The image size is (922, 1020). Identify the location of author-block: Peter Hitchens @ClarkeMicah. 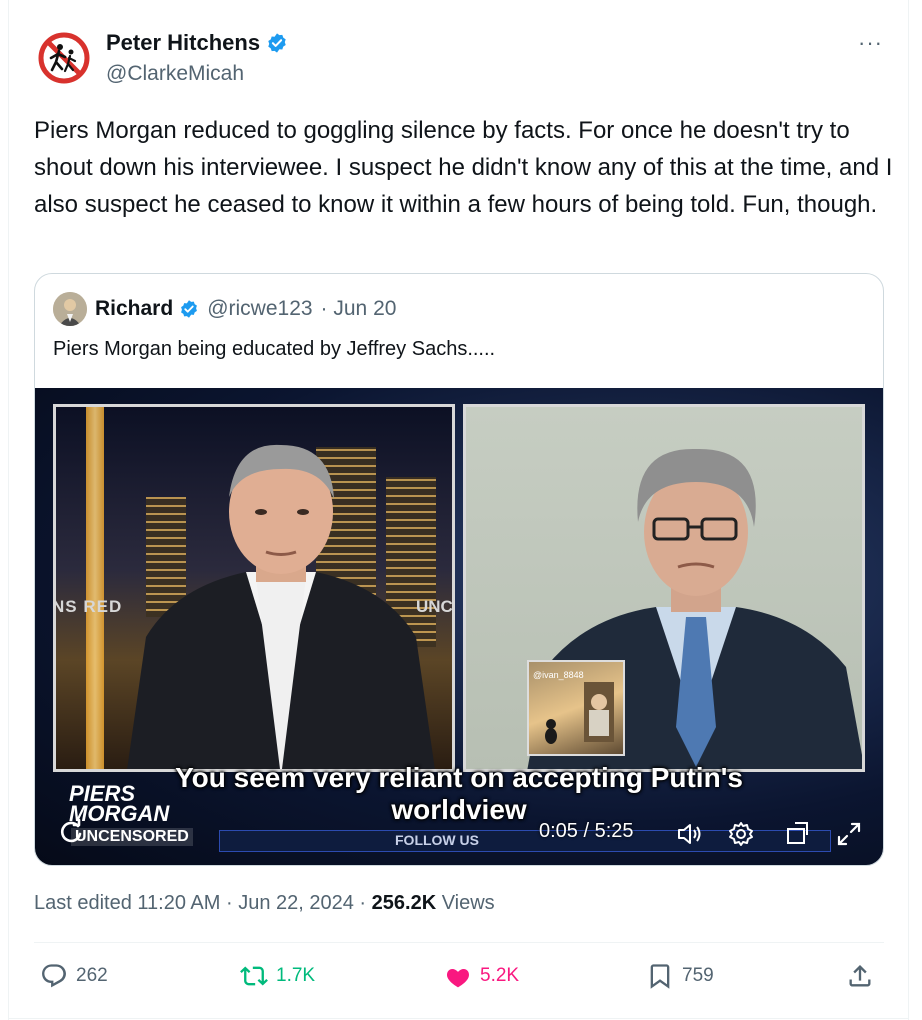
(197, 58).